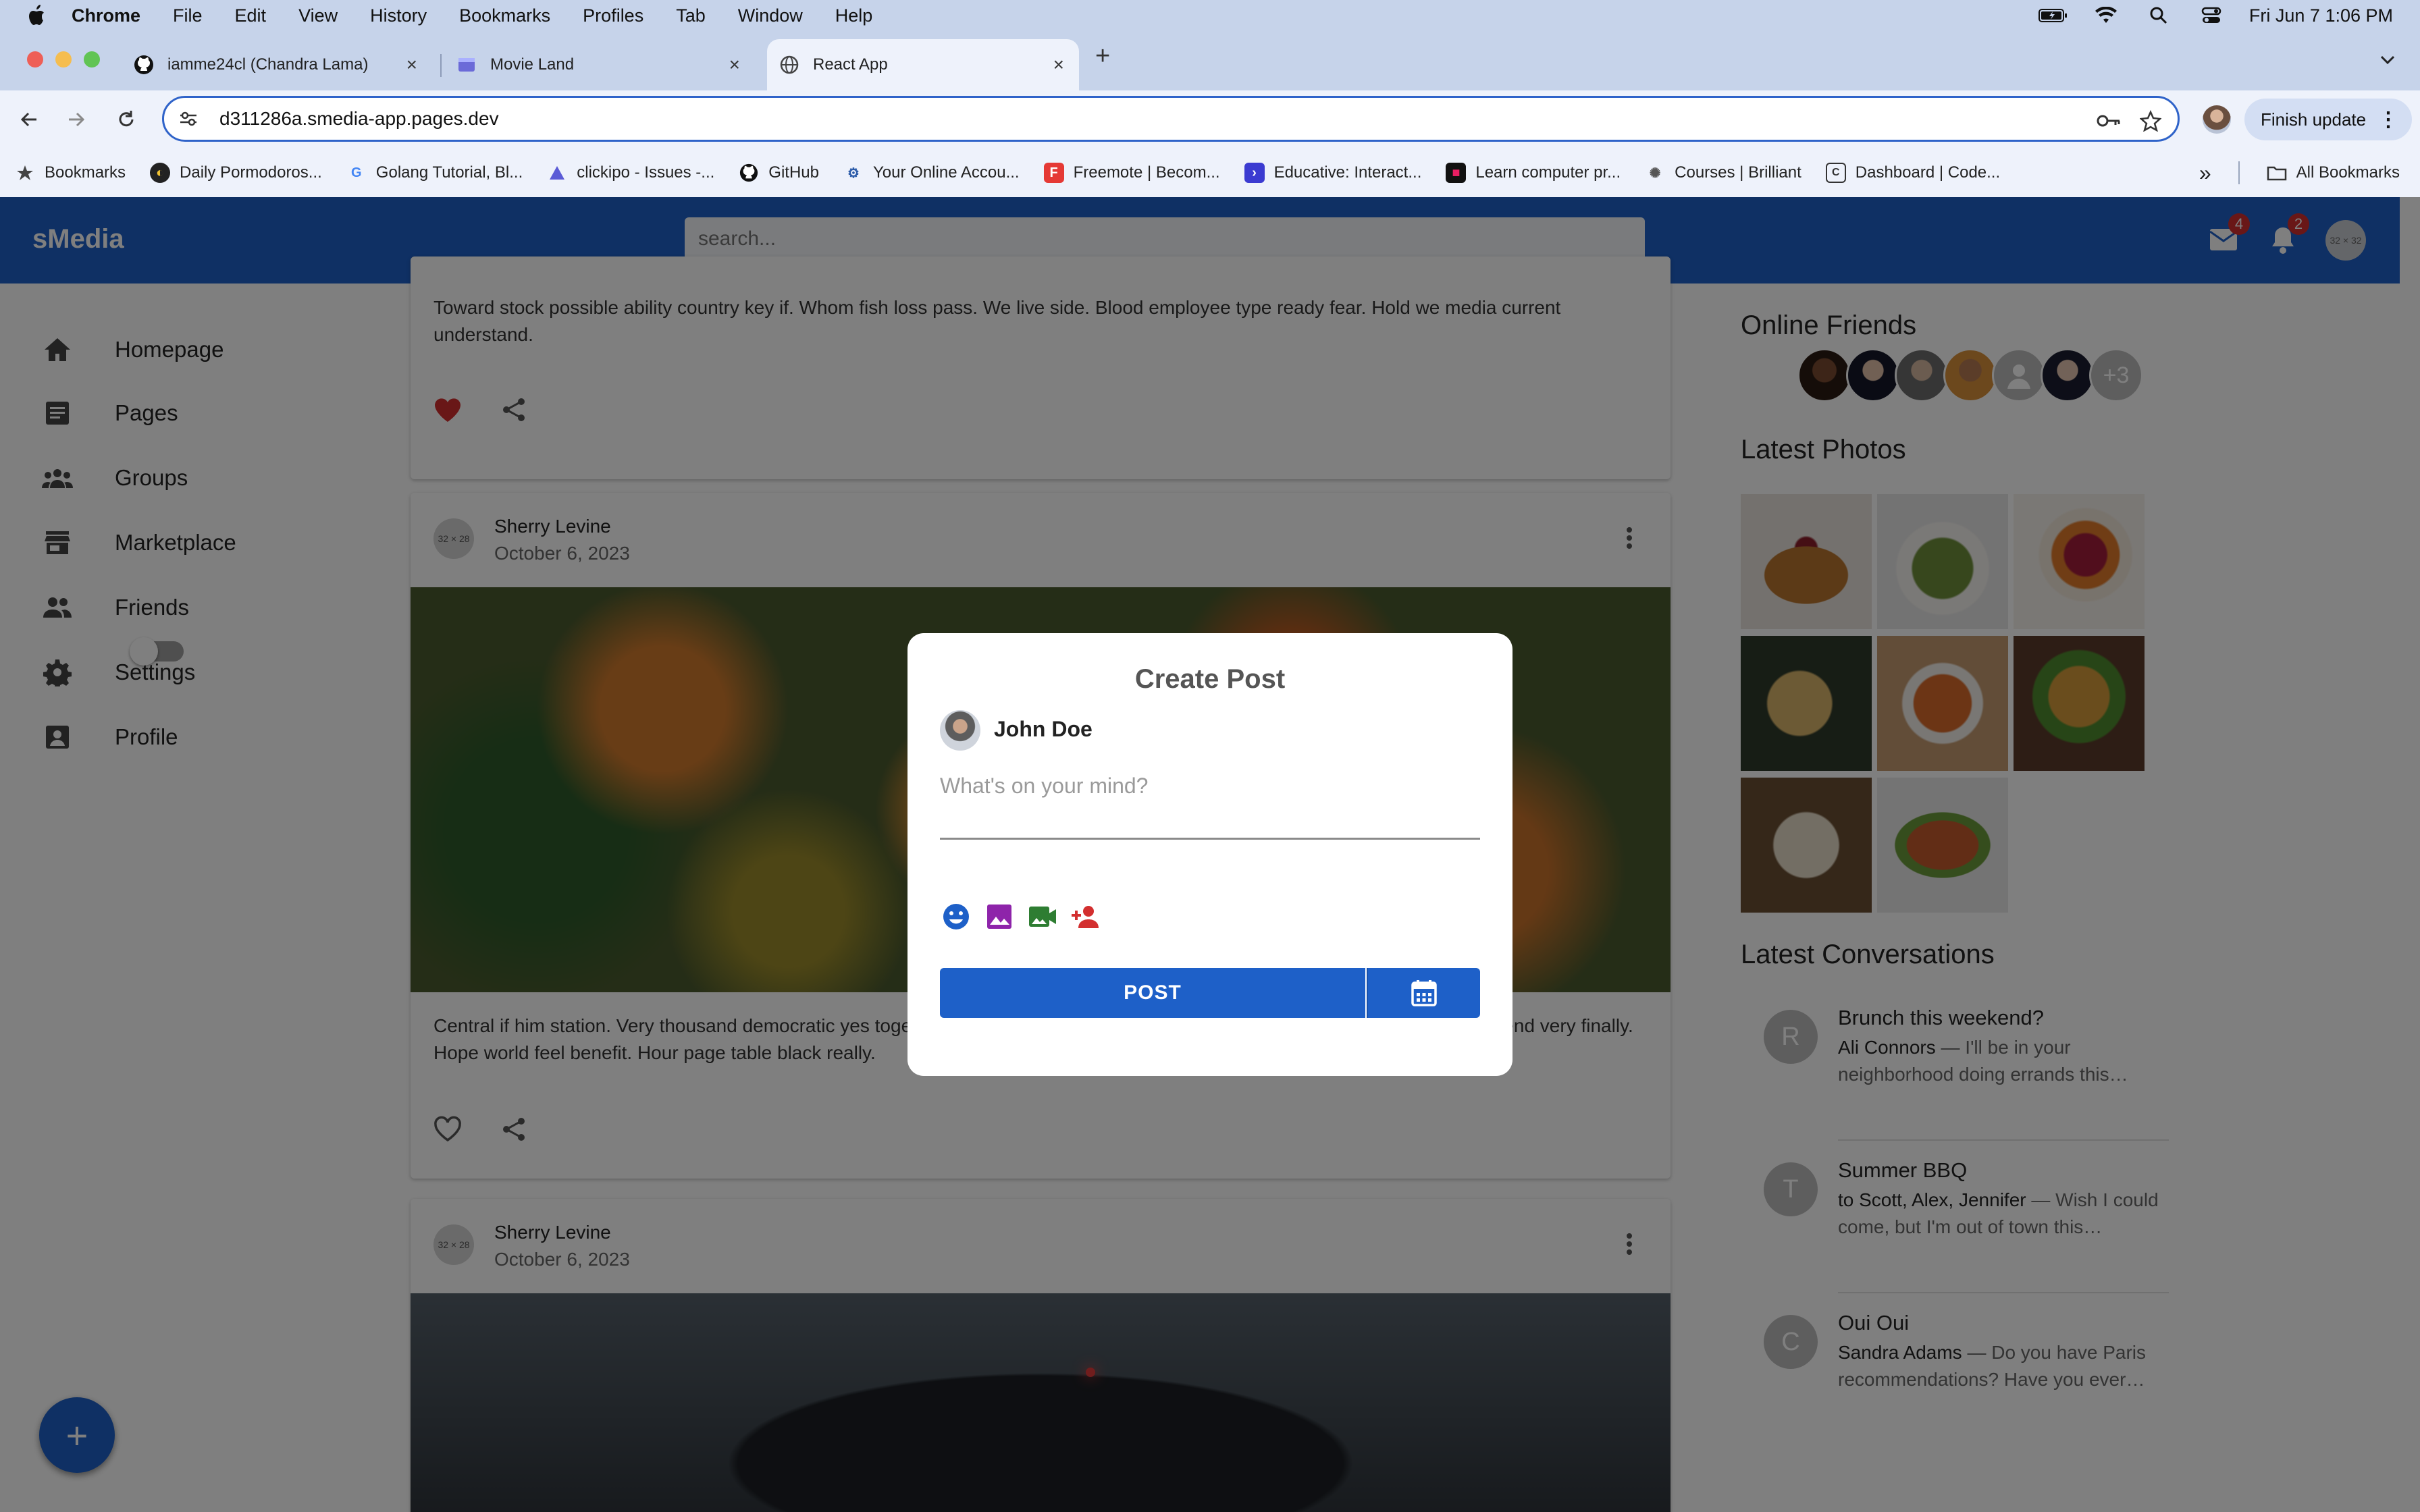 This screenshot has width=2420, height=1512. What do you see at coordinates (789, 65) in the screenshot?
I see `globe-icon` at bounding box center [789, 65].